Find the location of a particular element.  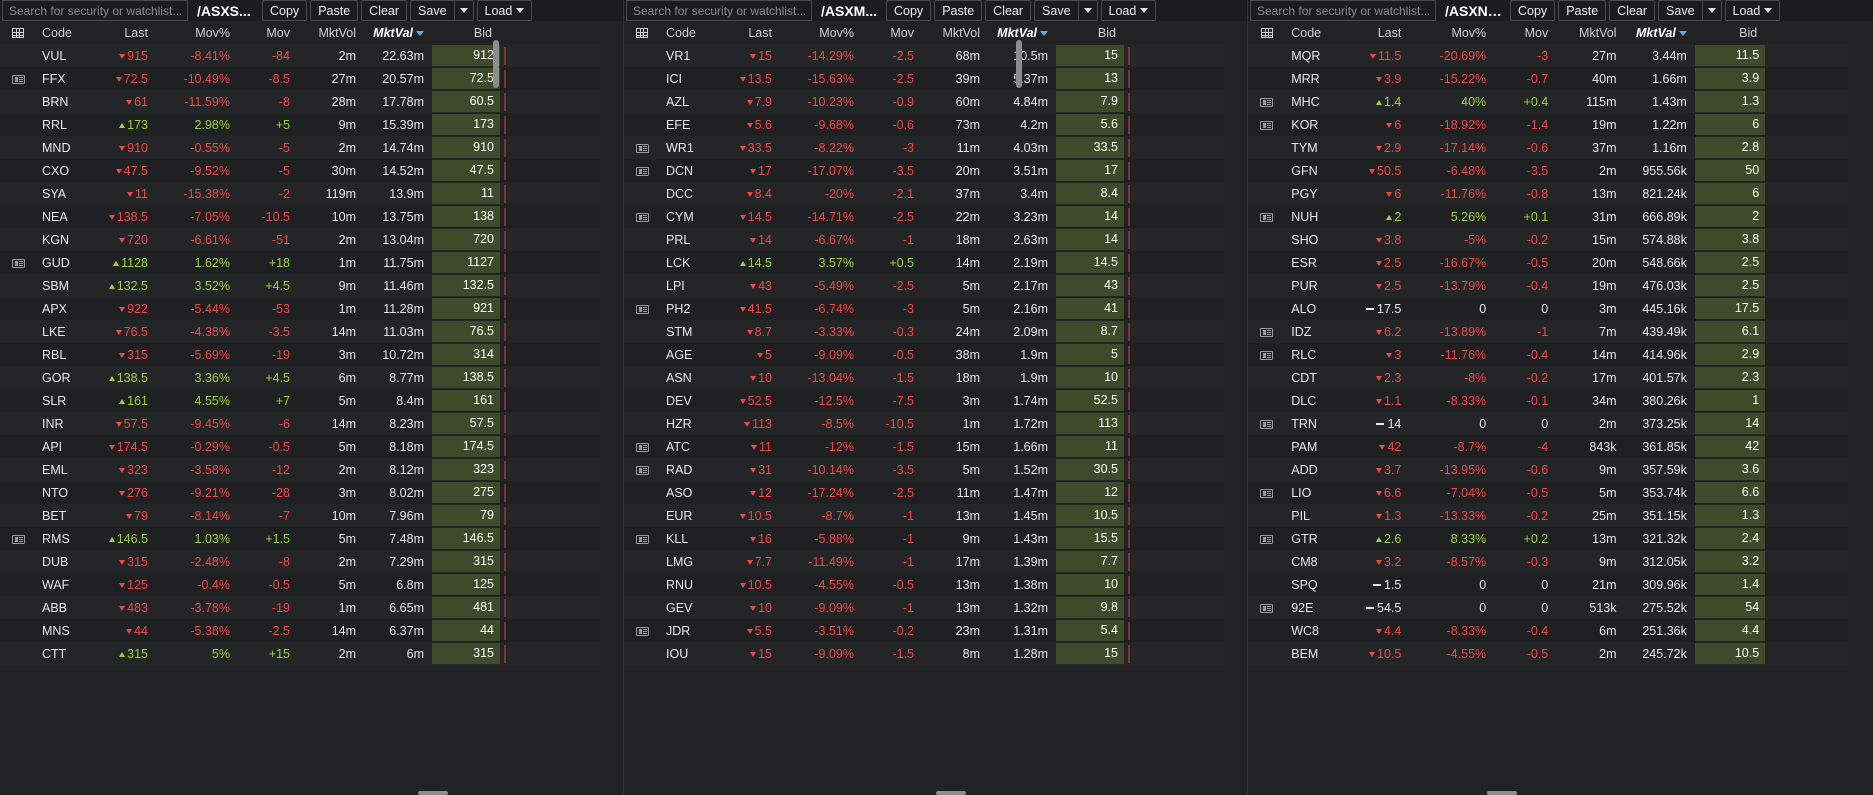

security-code: RLC is located at coordinates (1312, 354).